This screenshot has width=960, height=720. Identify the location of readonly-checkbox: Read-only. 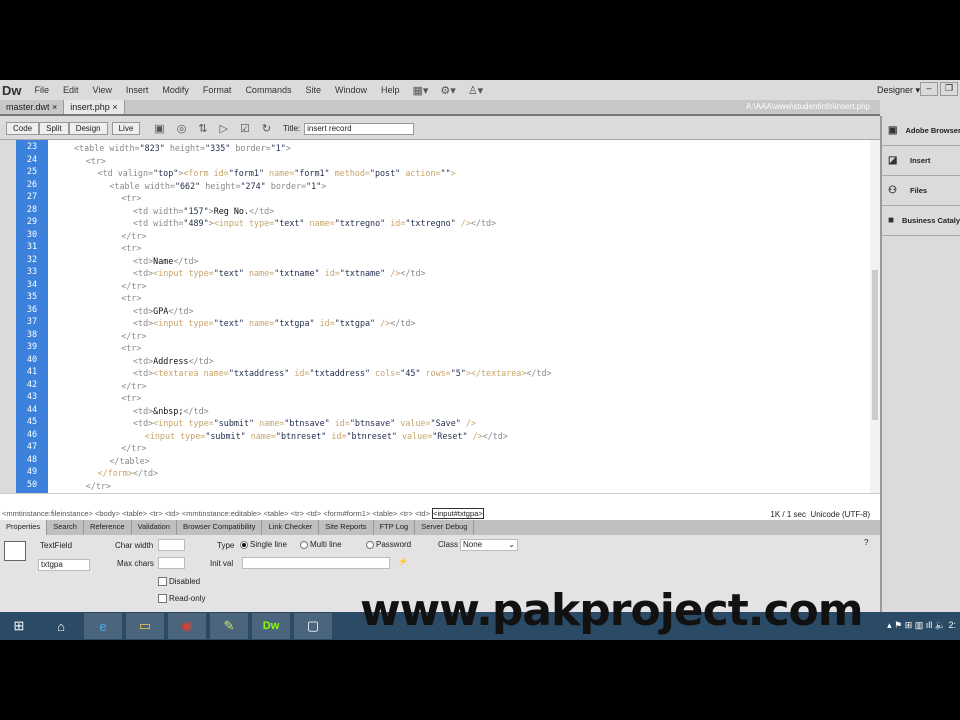
(181, 599).